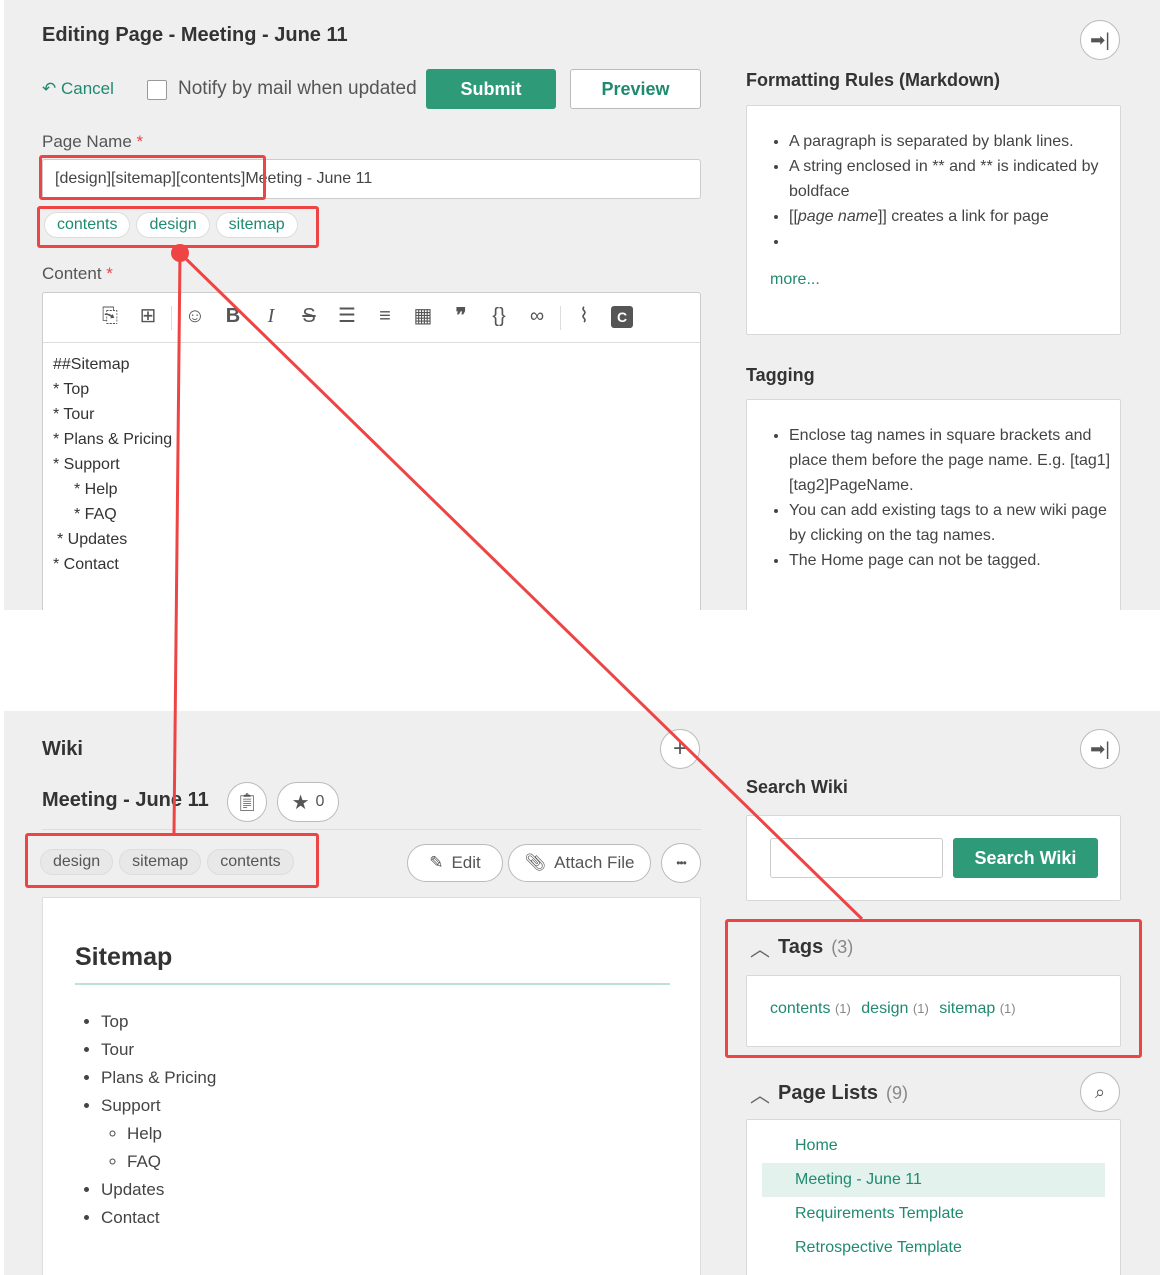 The image size is (1160, 1275). Describe the element at coordinates (535, 862) in the screenshot. I see `paperclip-icon: 📎︎` at that location.